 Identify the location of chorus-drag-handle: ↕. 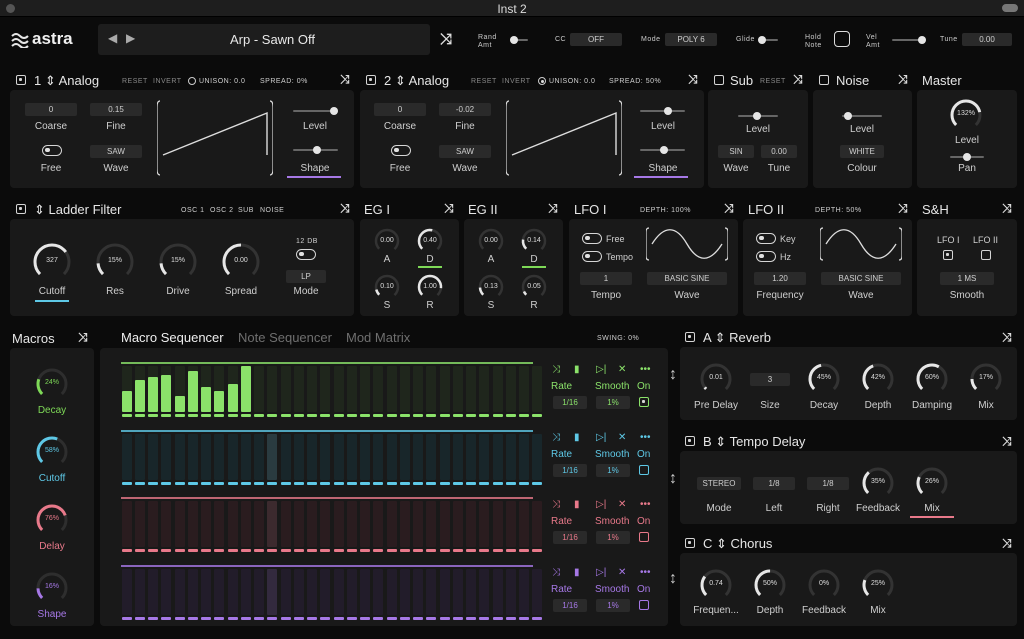
(673, 579).